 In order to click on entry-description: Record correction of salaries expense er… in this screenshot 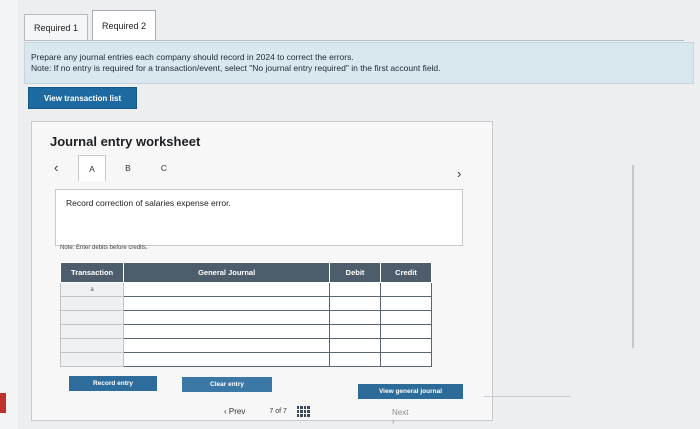, I will do `click(259, 217)`.